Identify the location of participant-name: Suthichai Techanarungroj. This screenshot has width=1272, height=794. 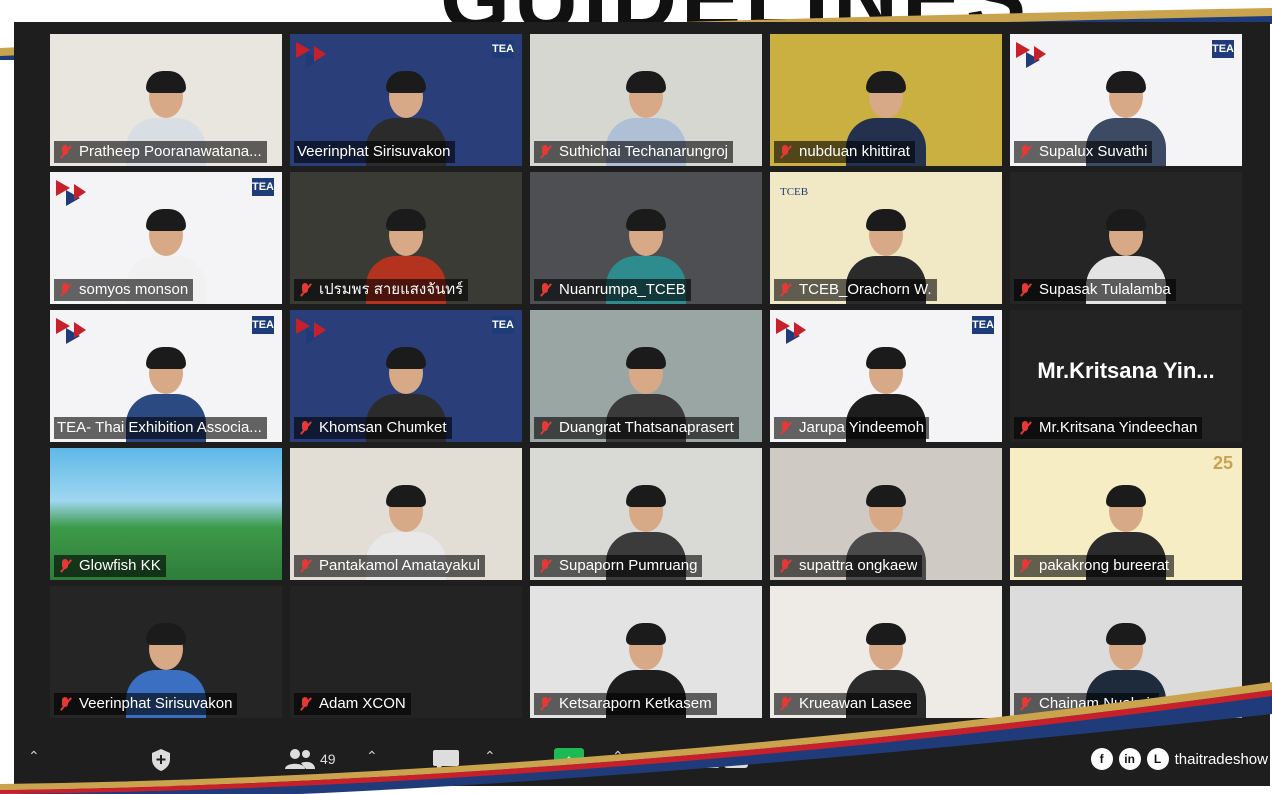
(634, 152).